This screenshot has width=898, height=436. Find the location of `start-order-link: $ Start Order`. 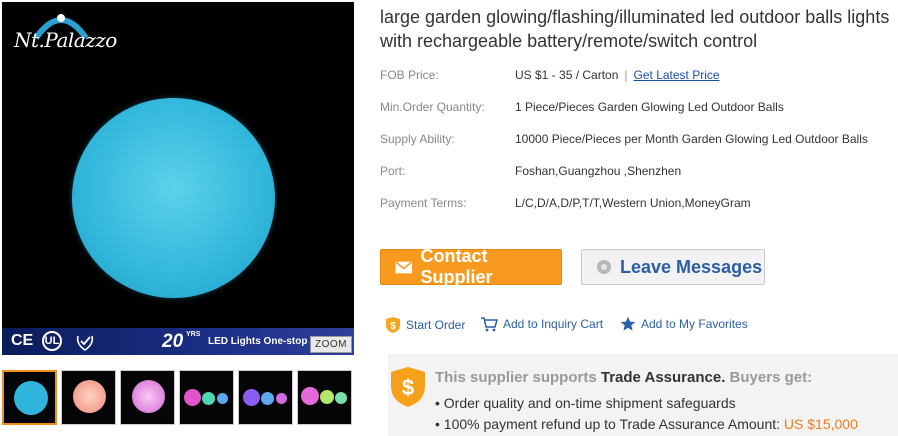

start-order-link: $ Start Order is located at coordinates (425, 325).